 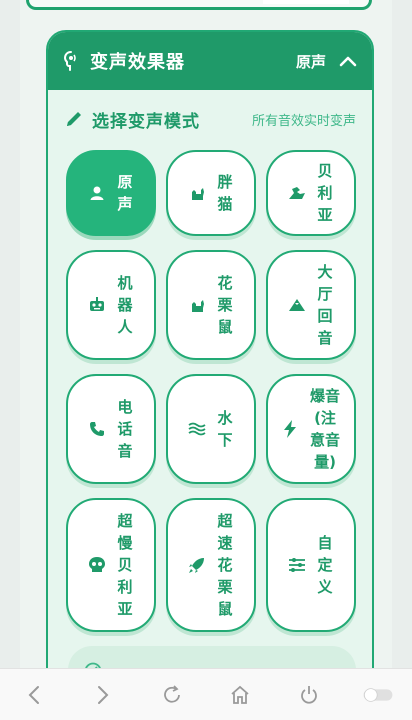 What do you see at coordinates (197, 565) in the screenshot?
I see `rocket-icon` at bounding box center [197, 565].